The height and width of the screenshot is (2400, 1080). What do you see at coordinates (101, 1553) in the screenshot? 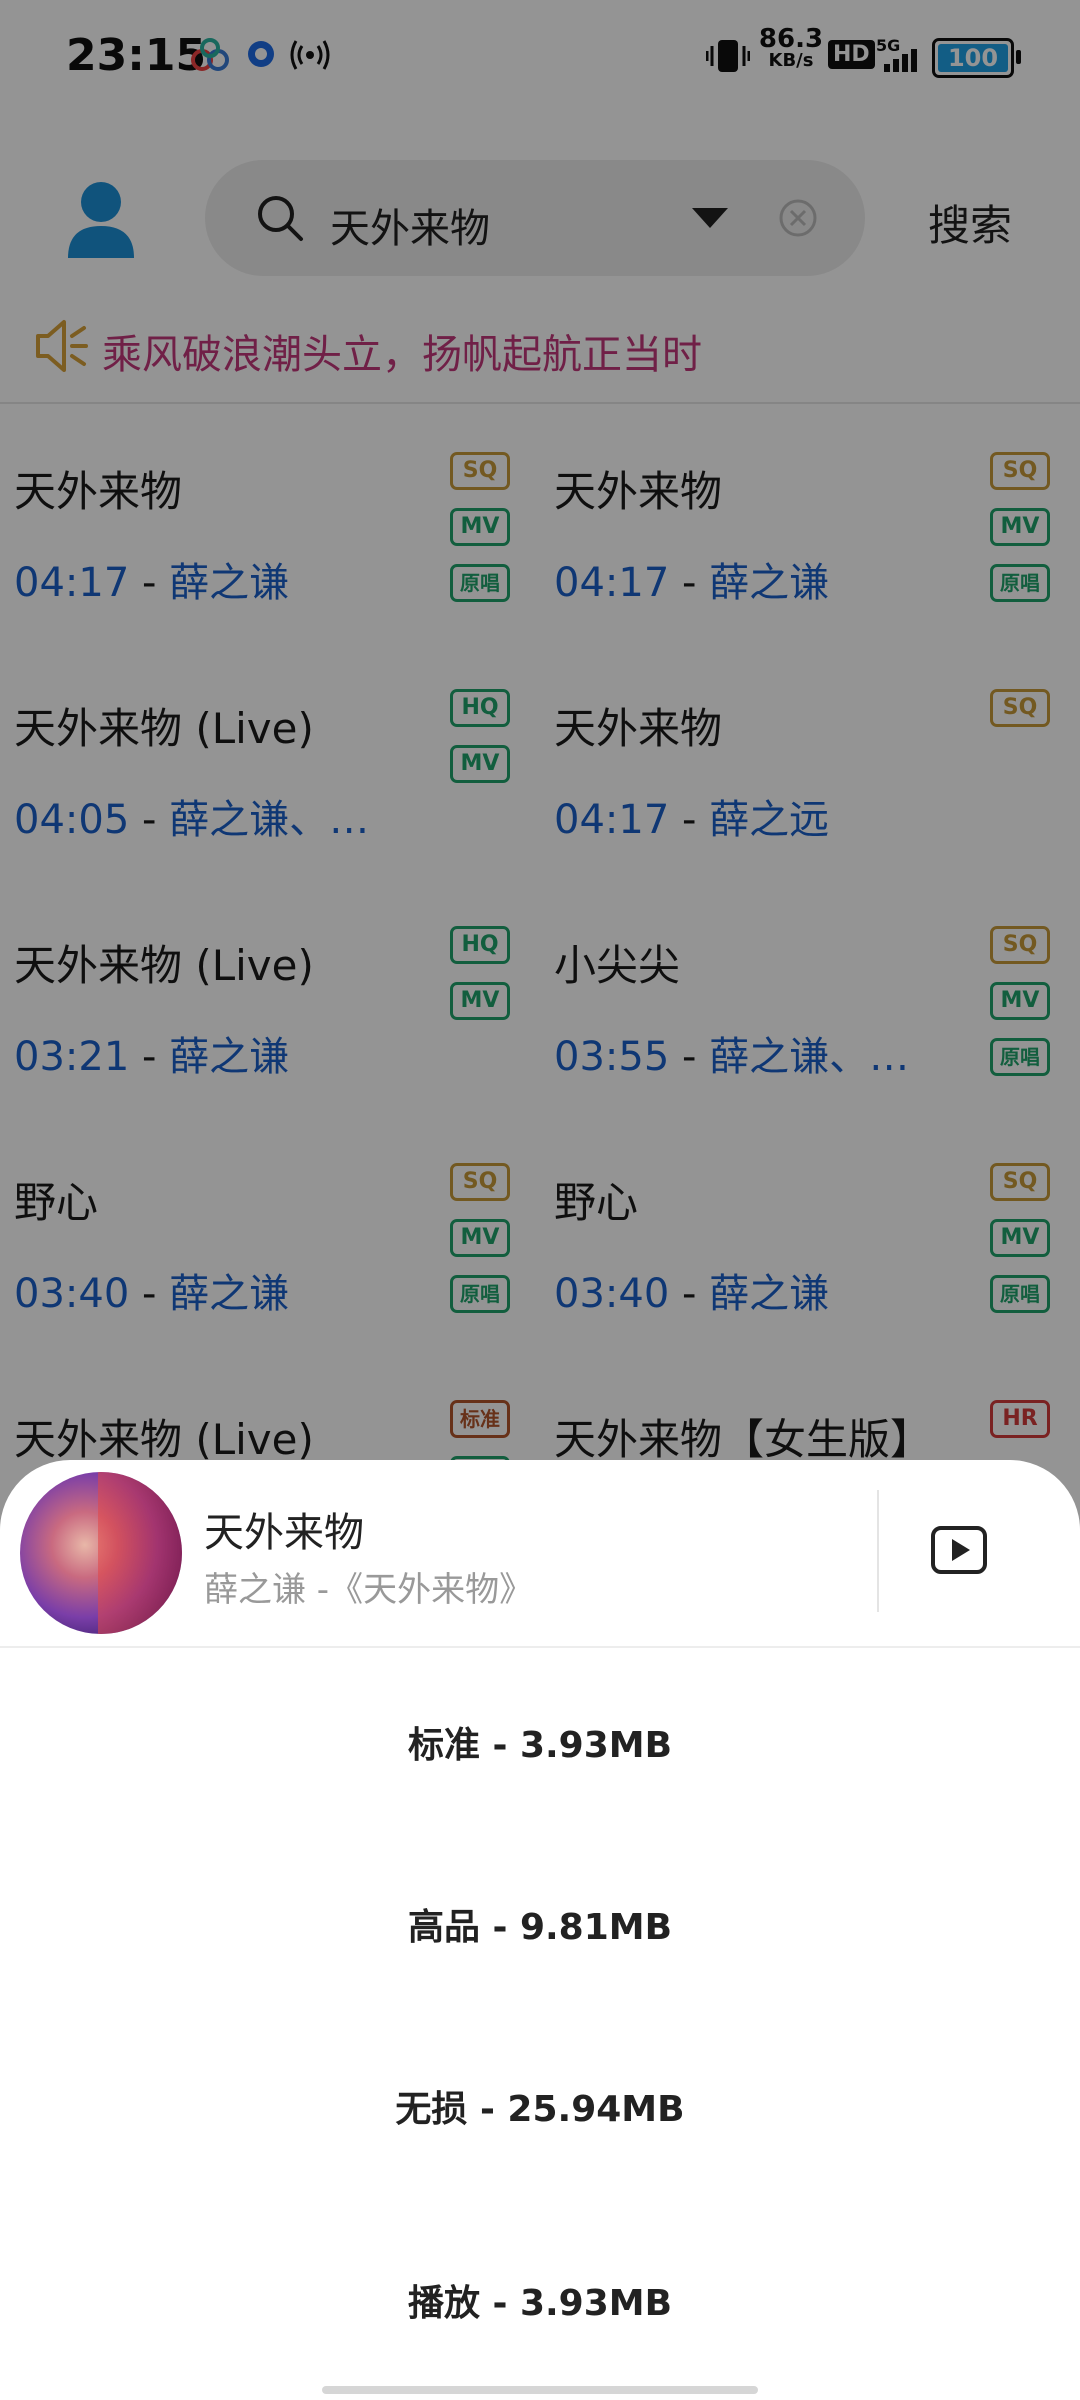
I see `album-cover` at bounding box center [101, 1553].